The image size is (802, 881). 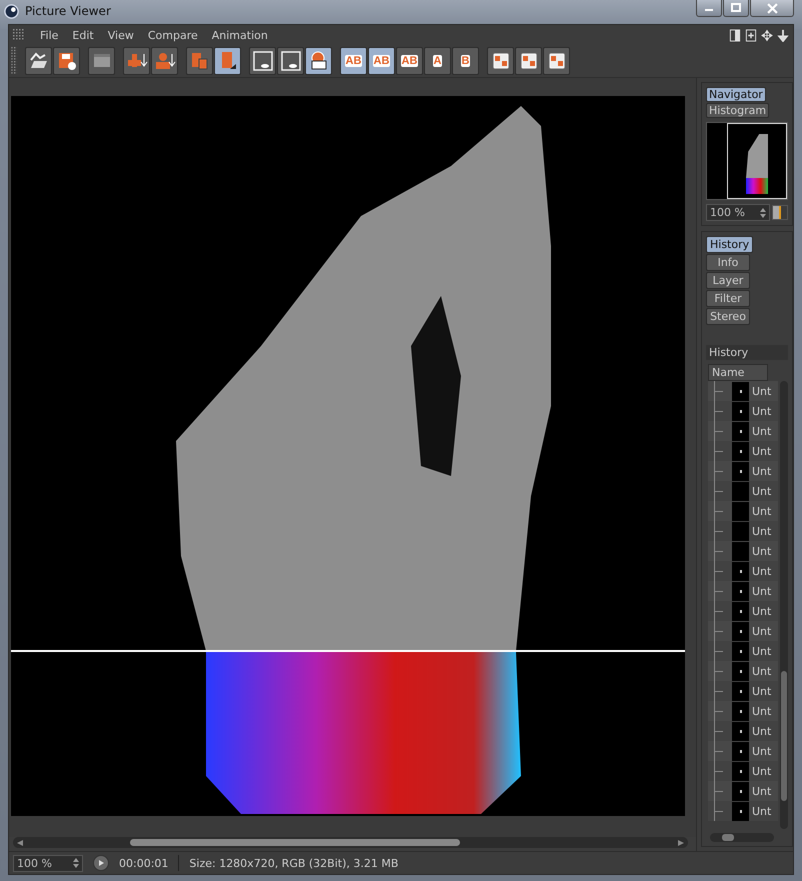 I want to click on menu-item: Animation, so click(x=239, y=35).